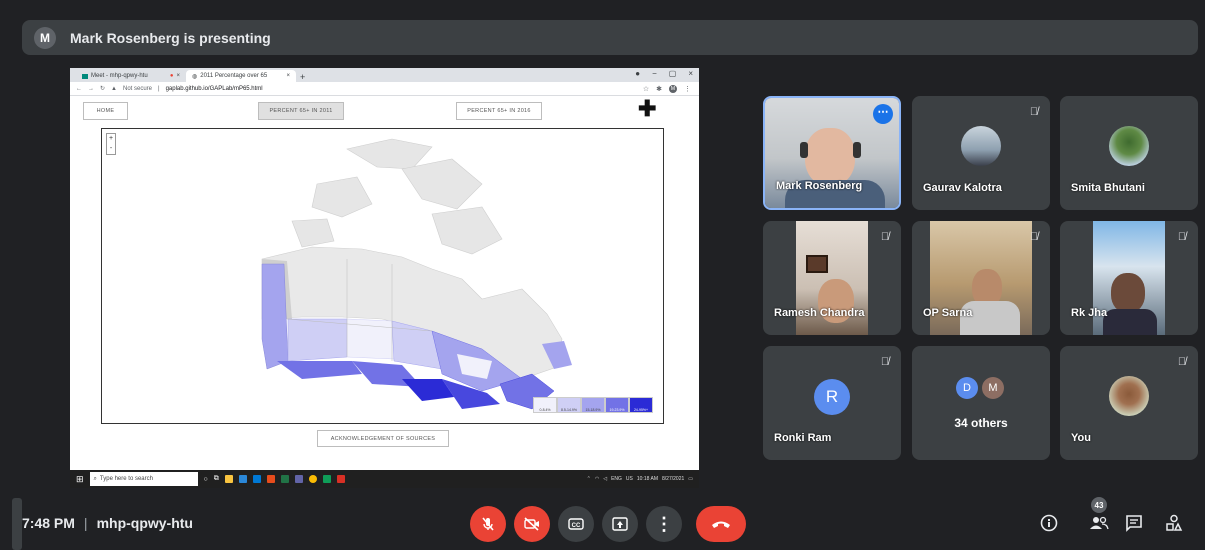 The image size is (1205, 550). Describe the element at coordinates (646, 89) in the screenshot. I see `star-icon: ☆` at that location.